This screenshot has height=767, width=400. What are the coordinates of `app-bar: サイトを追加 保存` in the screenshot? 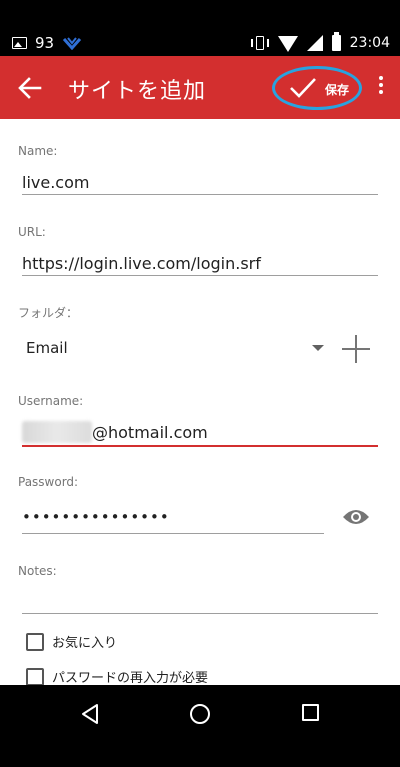 It's located at (200, 87).